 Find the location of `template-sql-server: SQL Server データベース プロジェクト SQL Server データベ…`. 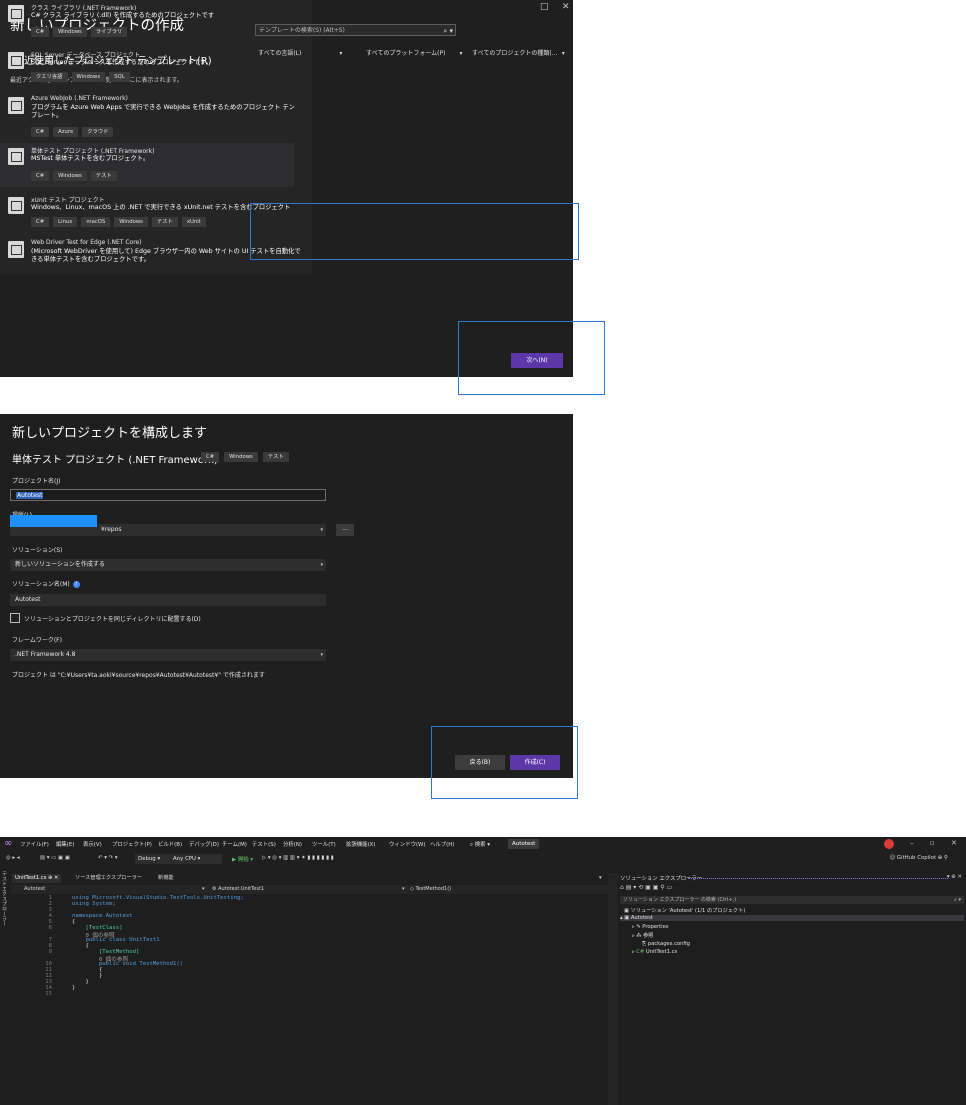

template-sql-server: SQL Server データベース プロジェクト SQL Server データベ… is located at coordinates (150, 72).